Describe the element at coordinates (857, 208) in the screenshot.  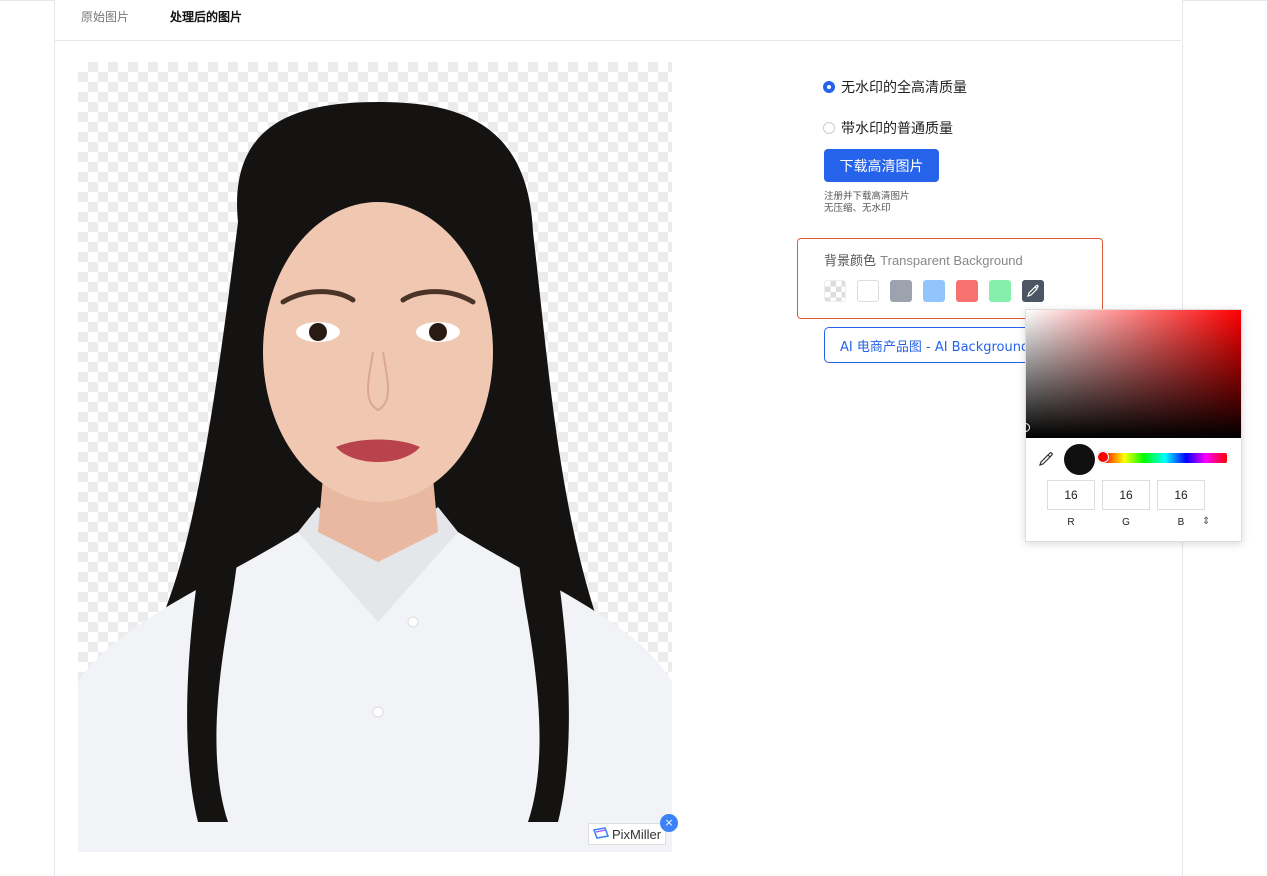
I see `download-note-line2: 无压缩、无水印` at that location.